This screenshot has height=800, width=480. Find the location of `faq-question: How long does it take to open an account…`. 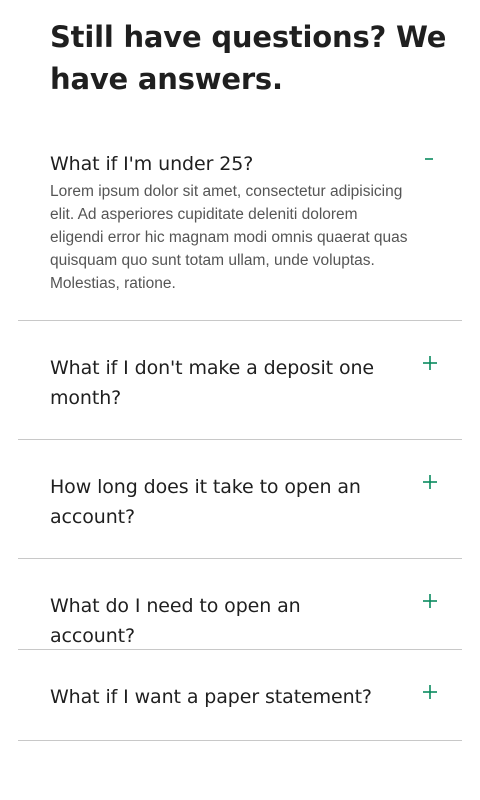

faq-question: How long does it take to open an account… is located at coordinates (215, 502).